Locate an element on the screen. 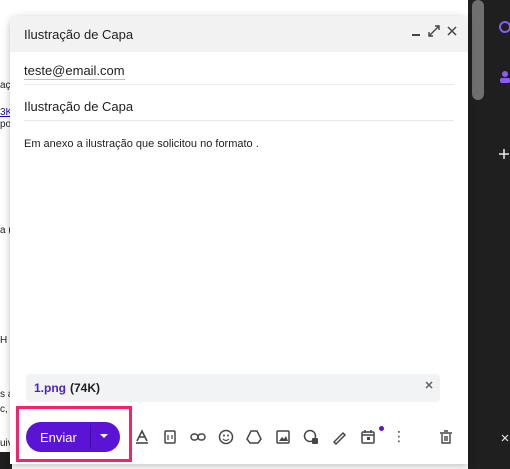  compose-title: Ilustração de Capa is located at coordinates (79, 34).